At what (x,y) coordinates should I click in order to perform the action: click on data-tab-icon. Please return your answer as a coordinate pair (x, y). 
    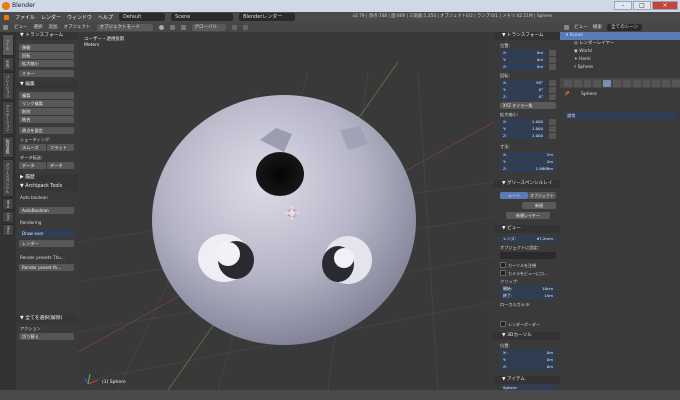
    Looking at the image, I should click on (636, 83).